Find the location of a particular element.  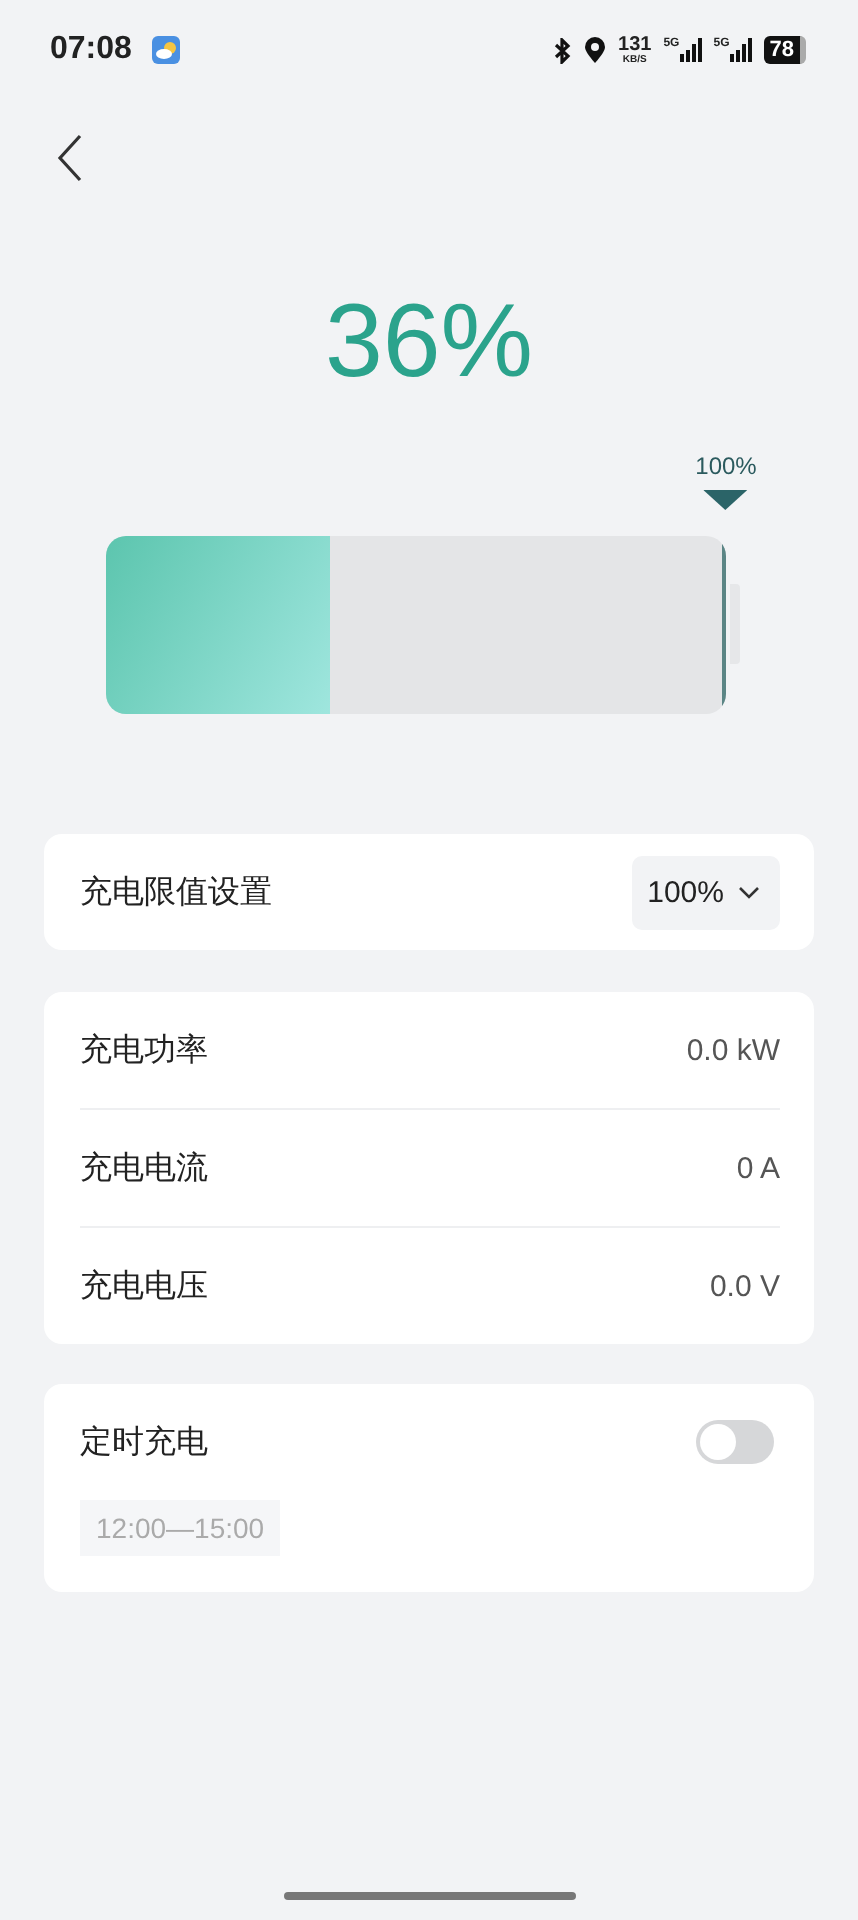

schedule-toggle is located at coordinates (735, 1442).